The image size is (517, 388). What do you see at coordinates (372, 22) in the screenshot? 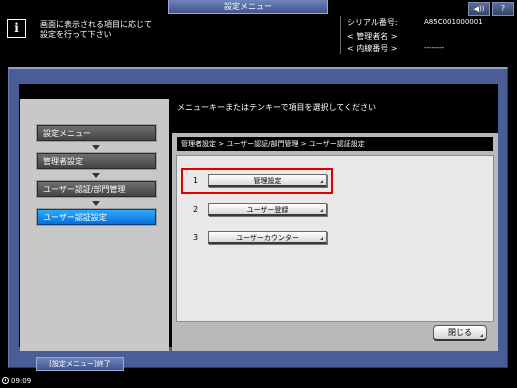
I see `serial-number-label: シリアル番号:` at bounding box center [372, 22].